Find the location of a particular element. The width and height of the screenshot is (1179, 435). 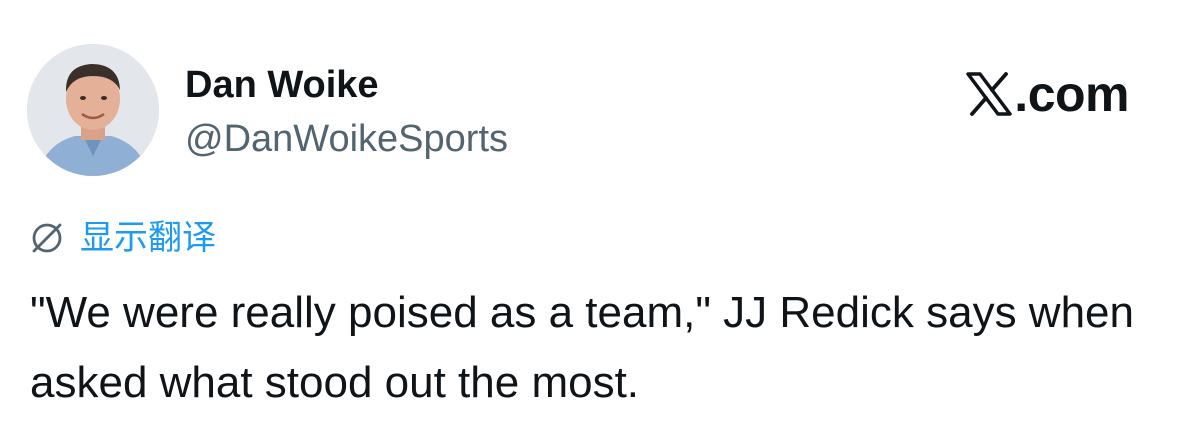

show-translation-label: 显示翻译 is located at coordinates (148, 238).